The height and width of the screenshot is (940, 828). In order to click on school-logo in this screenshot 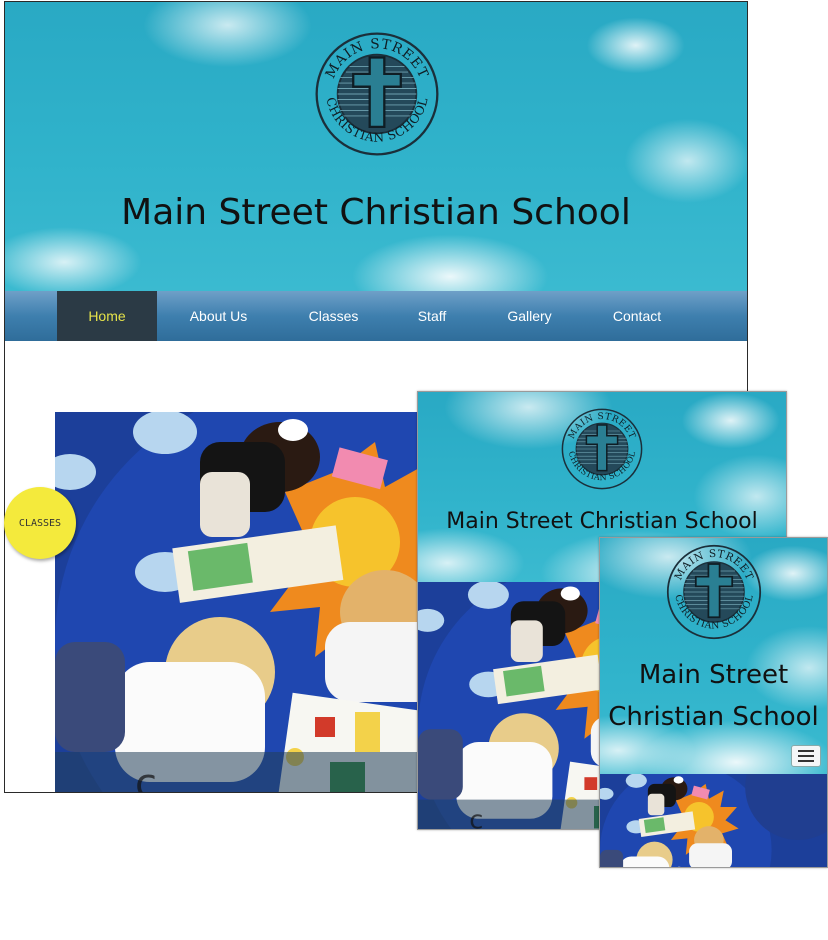, I will do `click(377, 94)`.